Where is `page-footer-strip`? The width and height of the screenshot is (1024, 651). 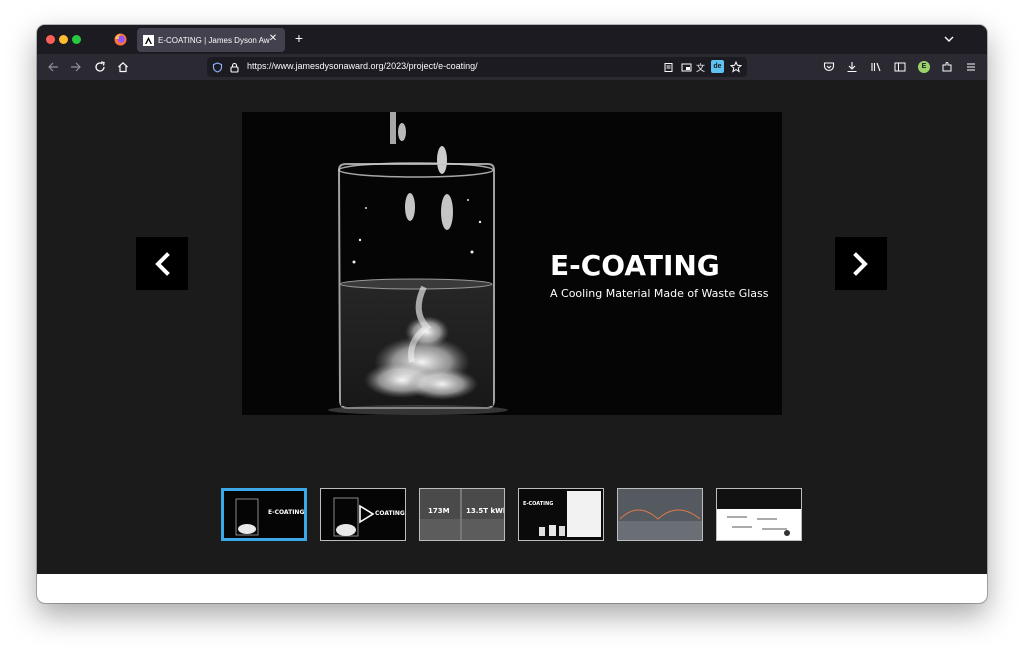
page-footer-strip is located at coordinates (512, 588).